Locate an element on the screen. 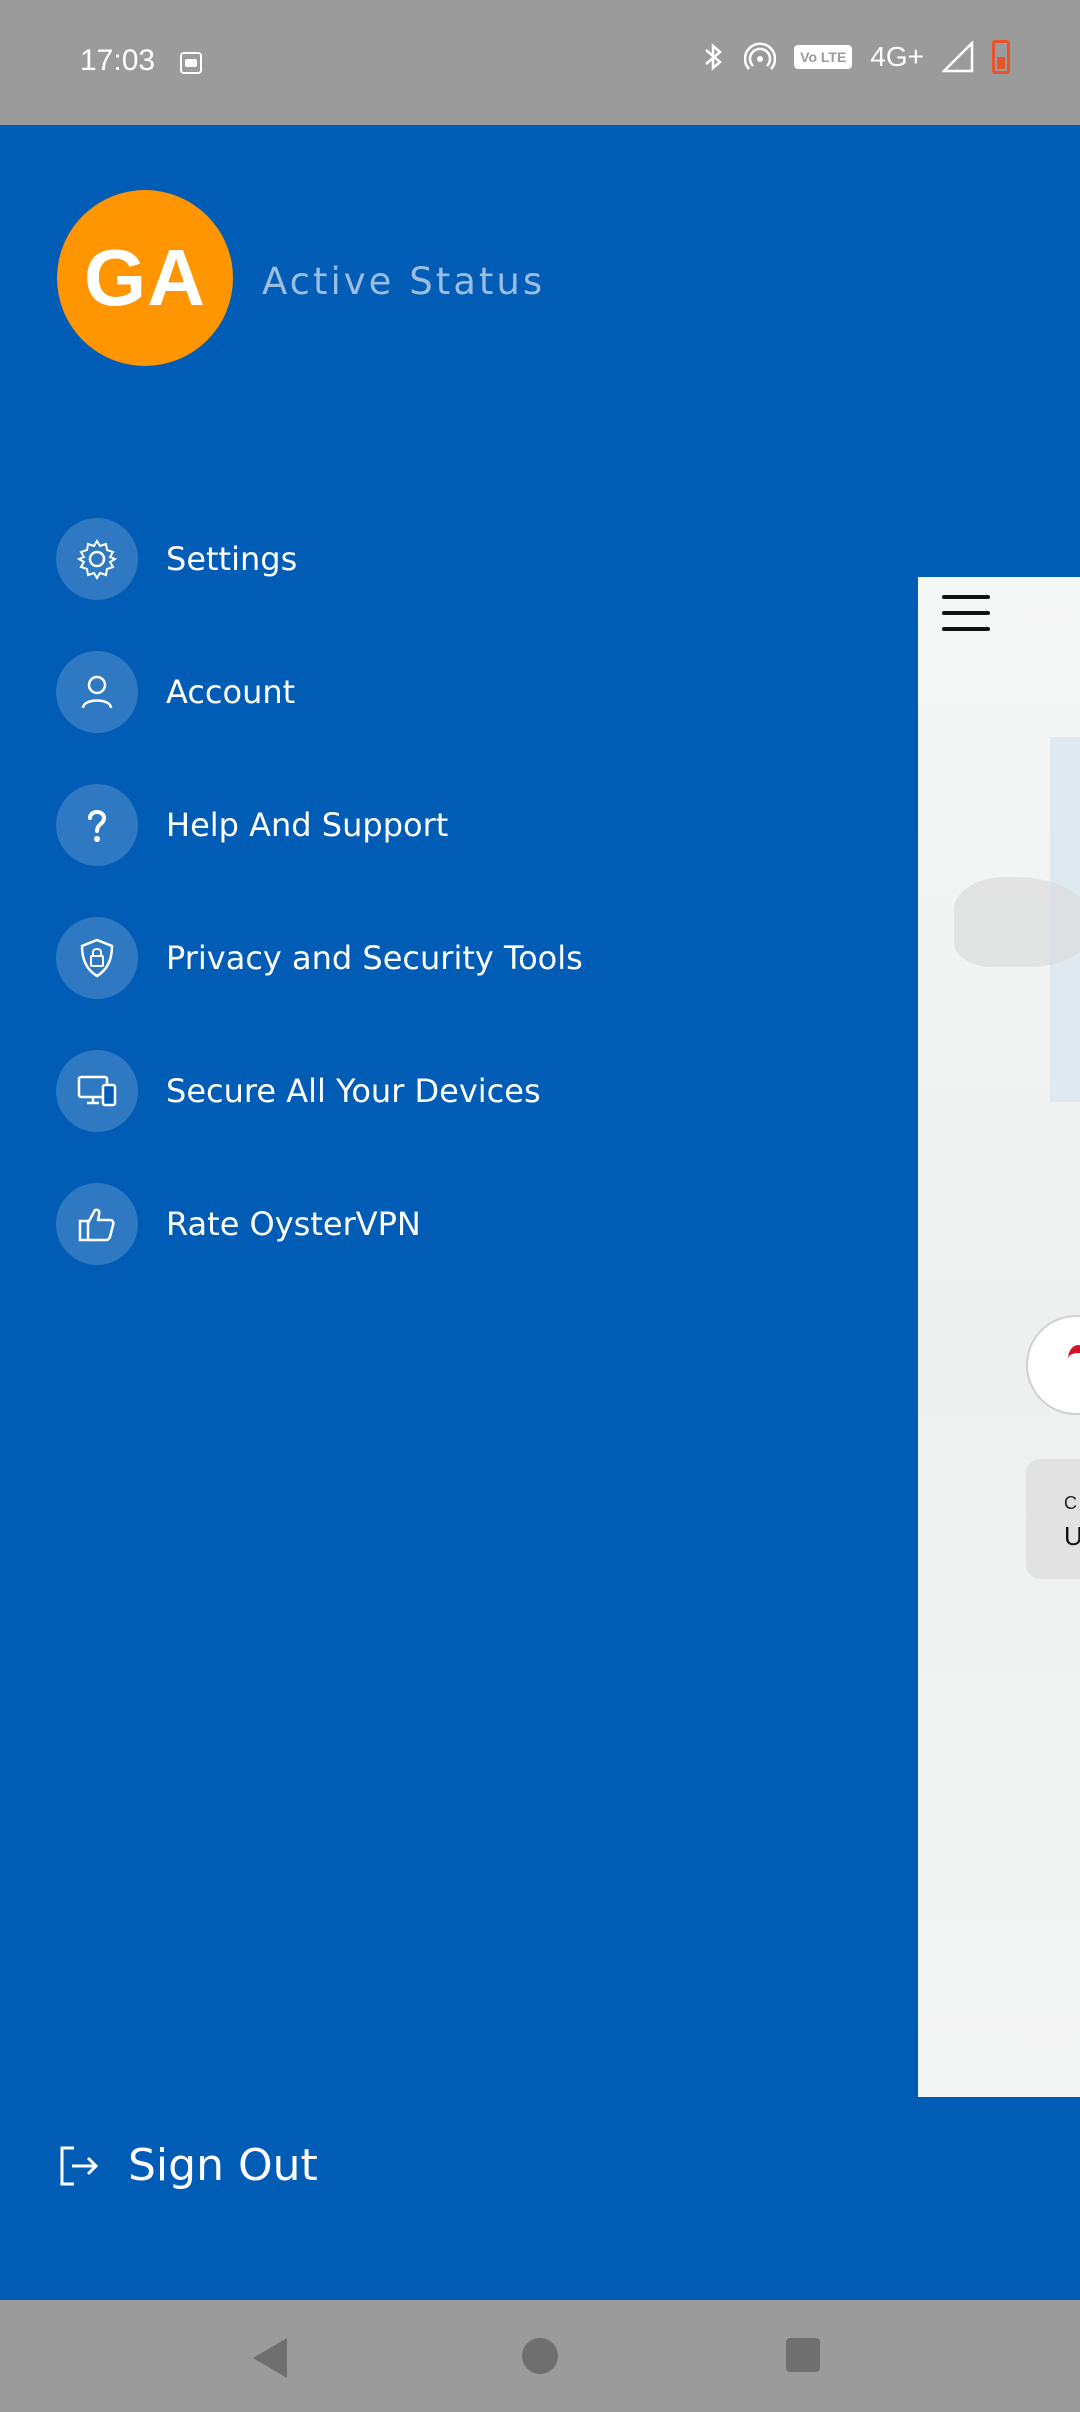 Image resolution: width=1080 pixels, height=2412 pixels. recent-apps-icon is located at coordinates (803, 2355).